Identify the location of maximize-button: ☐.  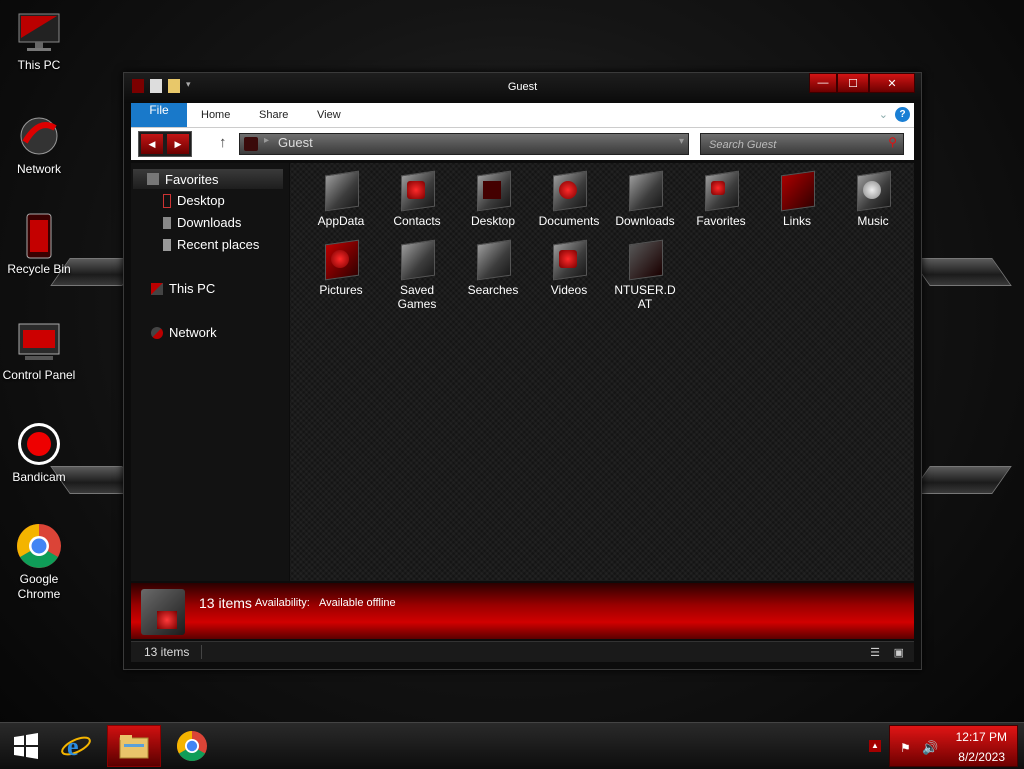
(853, 83).